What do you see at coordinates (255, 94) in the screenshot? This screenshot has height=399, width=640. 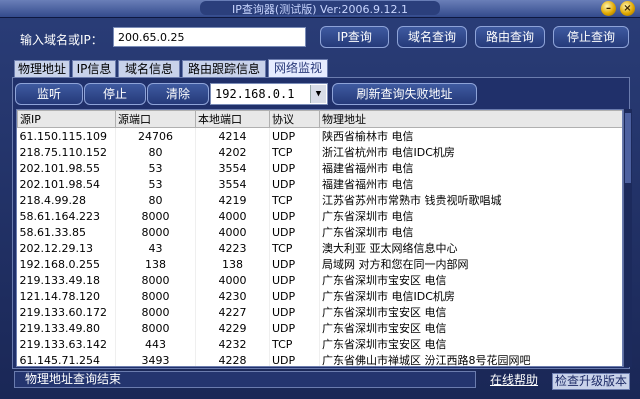 I see `local-ip-value: 192.168.0.1` at bounding box center [255, 94].